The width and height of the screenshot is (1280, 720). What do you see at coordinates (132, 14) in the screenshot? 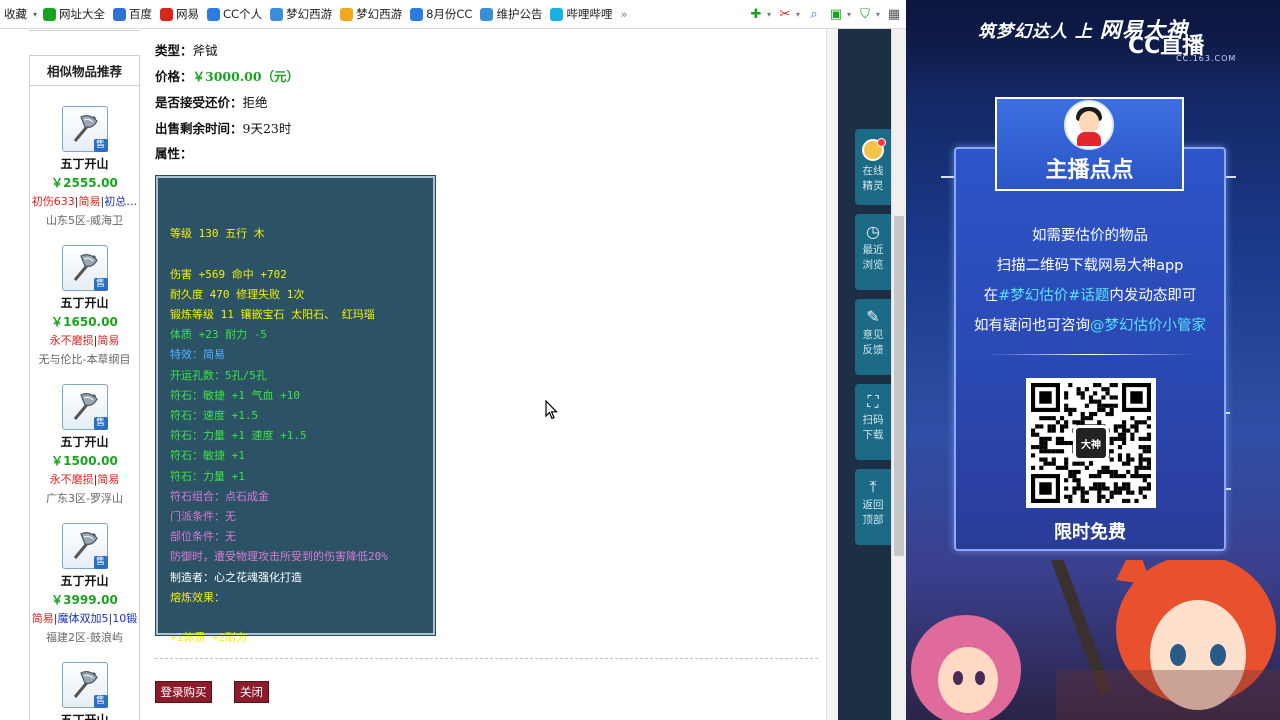
I see `bookmark-item: 百度` at bounding box center [132, 14].